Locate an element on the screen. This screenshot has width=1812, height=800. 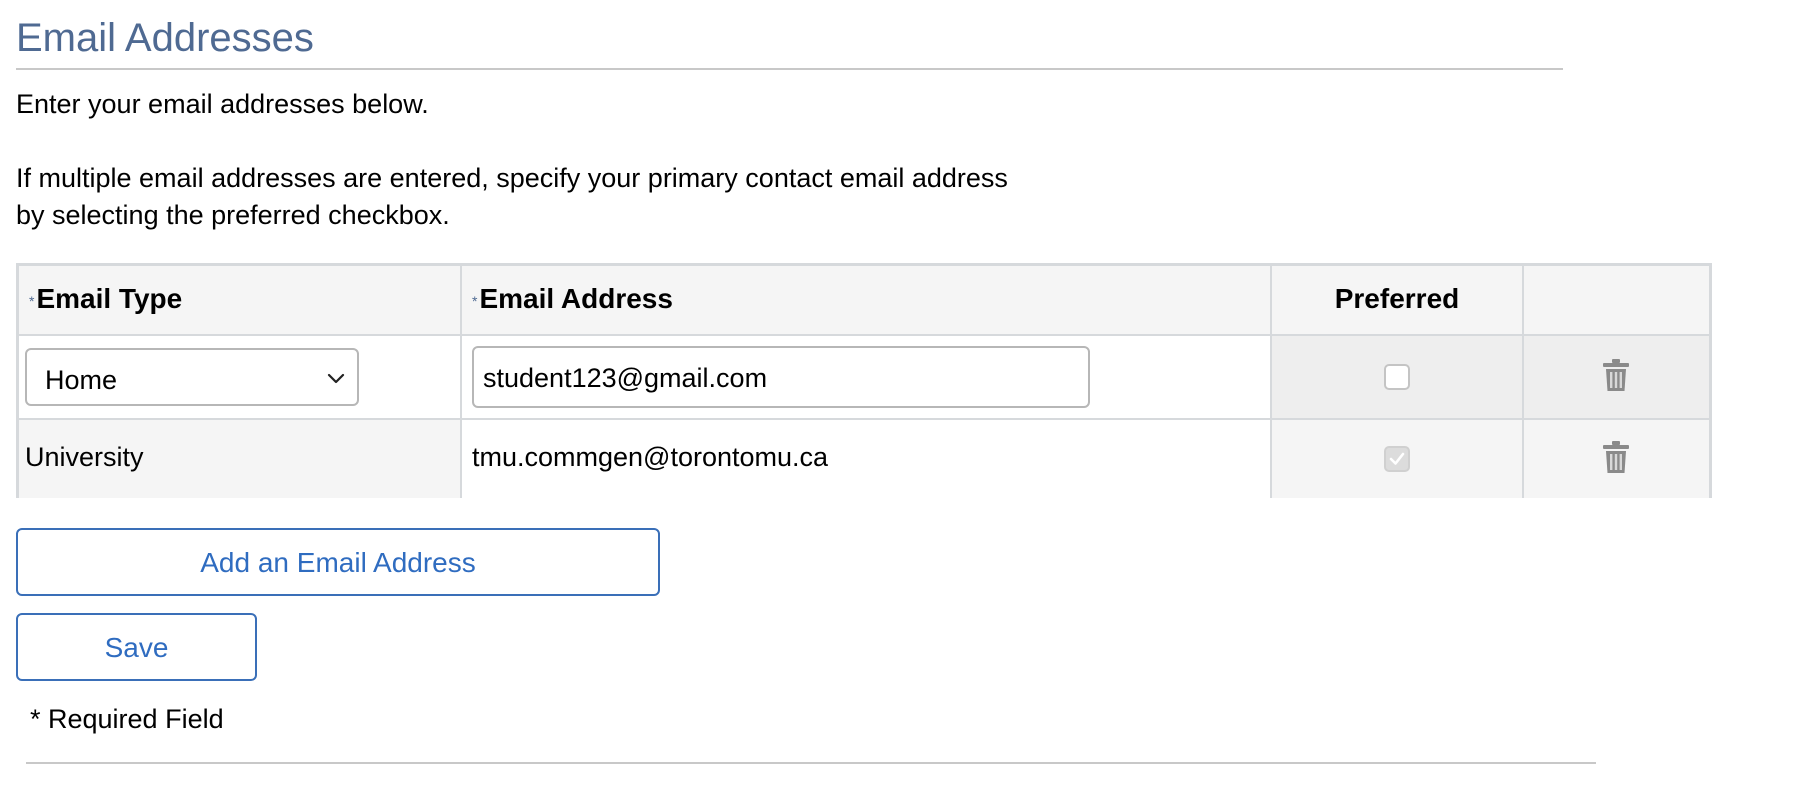
table-row: University tmu.commgen@torontomu.ca is located at coordinates (864, 459).